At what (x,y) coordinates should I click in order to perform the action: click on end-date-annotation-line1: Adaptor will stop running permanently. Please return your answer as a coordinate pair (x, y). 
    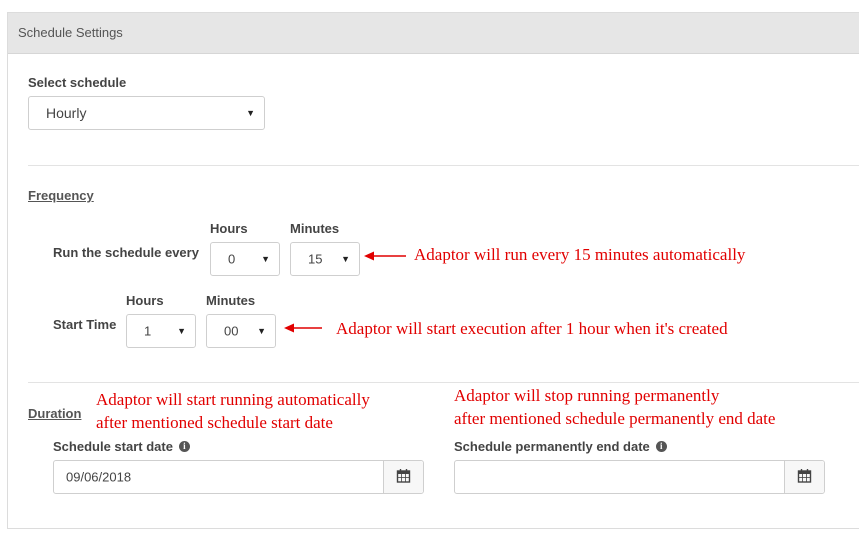
    Looking at the image, I should click on (587, 395).